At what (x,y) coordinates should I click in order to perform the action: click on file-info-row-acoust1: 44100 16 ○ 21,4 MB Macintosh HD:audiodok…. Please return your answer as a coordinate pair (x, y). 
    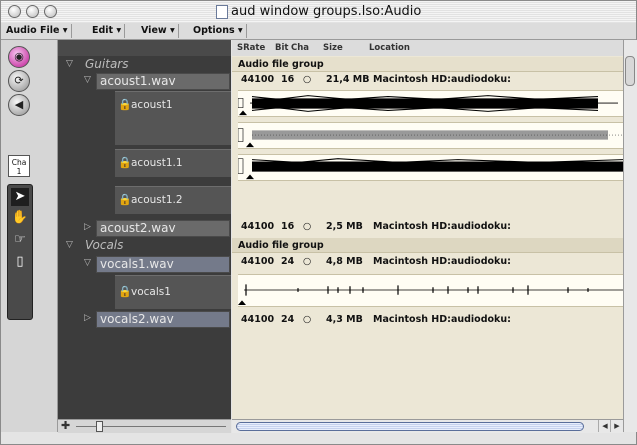
    Looking at the image, I should click on (427, 80).